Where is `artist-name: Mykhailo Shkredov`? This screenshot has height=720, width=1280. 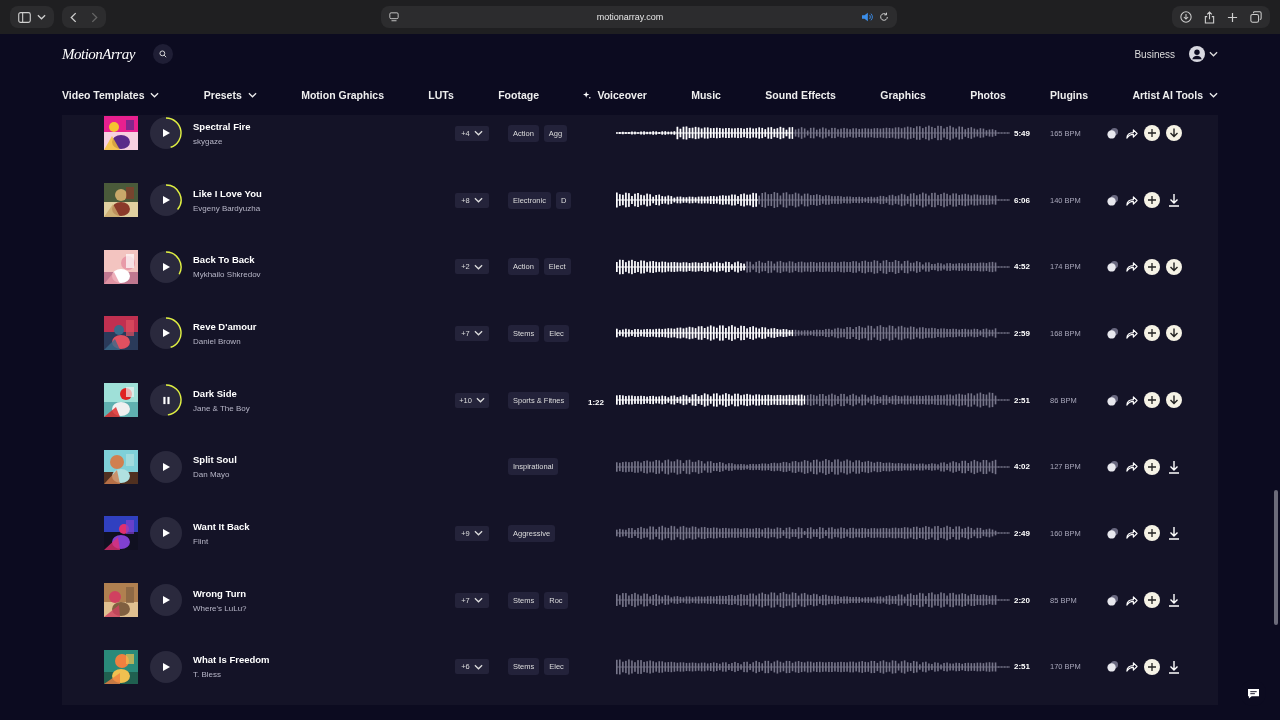 artist-name: Mykhailo Shkredov is located at coordinates (324, 275).